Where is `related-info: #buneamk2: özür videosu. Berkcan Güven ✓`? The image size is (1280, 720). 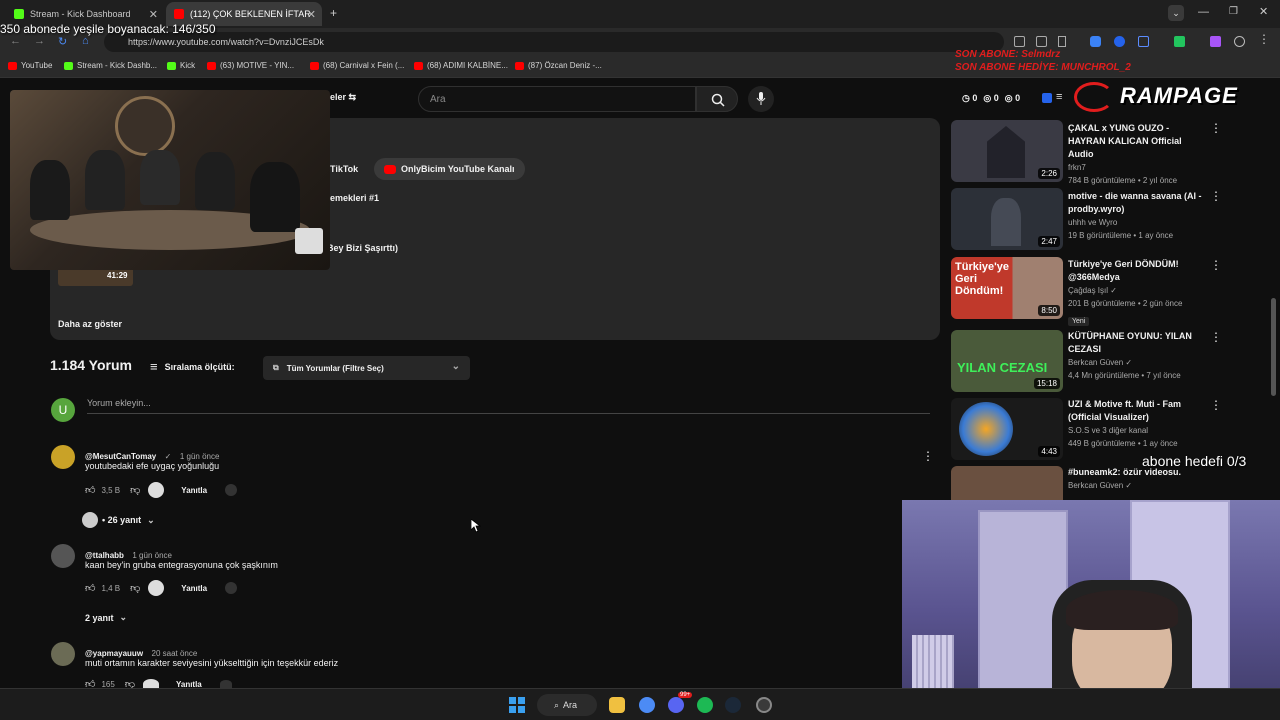 related-info: #buneamk2: özür videosu. Berkcan Güven ✓ is located at coordinates (1138, 483).